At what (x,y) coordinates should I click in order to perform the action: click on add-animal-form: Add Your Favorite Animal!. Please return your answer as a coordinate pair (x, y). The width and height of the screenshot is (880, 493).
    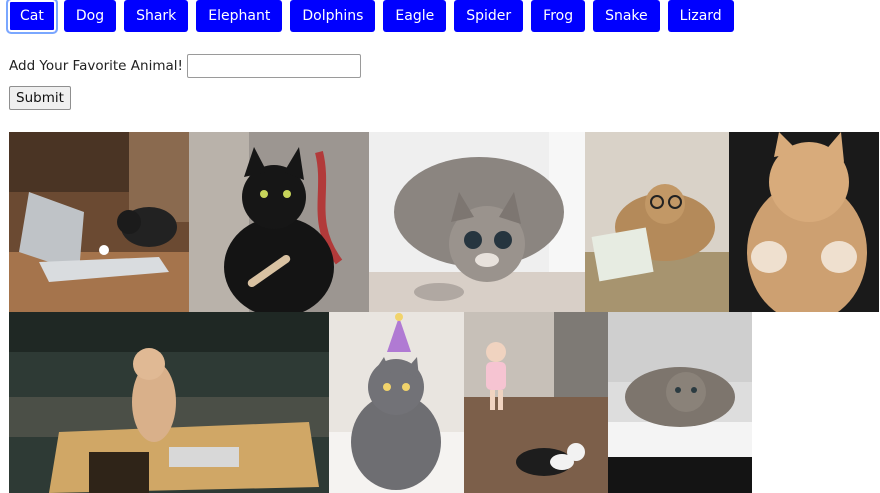
    Looking at the image, I should click on (185, 66).